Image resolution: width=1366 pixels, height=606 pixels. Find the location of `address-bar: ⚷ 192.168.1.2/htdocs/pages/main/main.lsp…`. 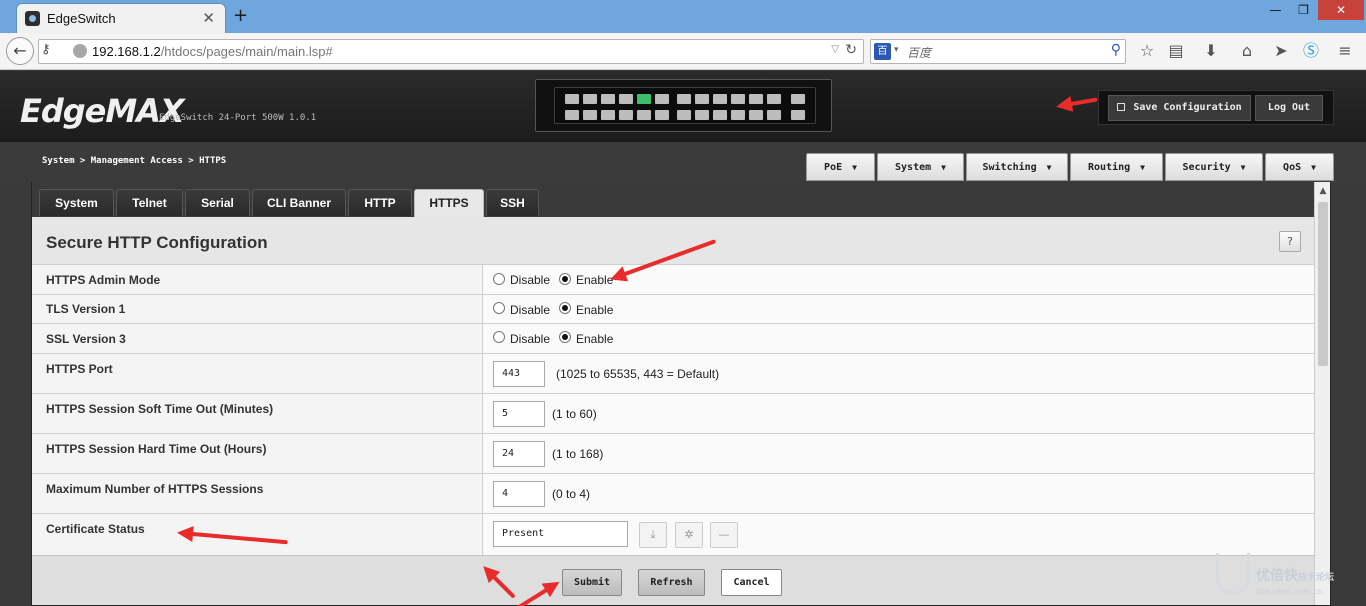

address-bar: ⚷ 192.168.1.2/htdocs/pages/main/main.lsp… is located at coordinates (451, 51).